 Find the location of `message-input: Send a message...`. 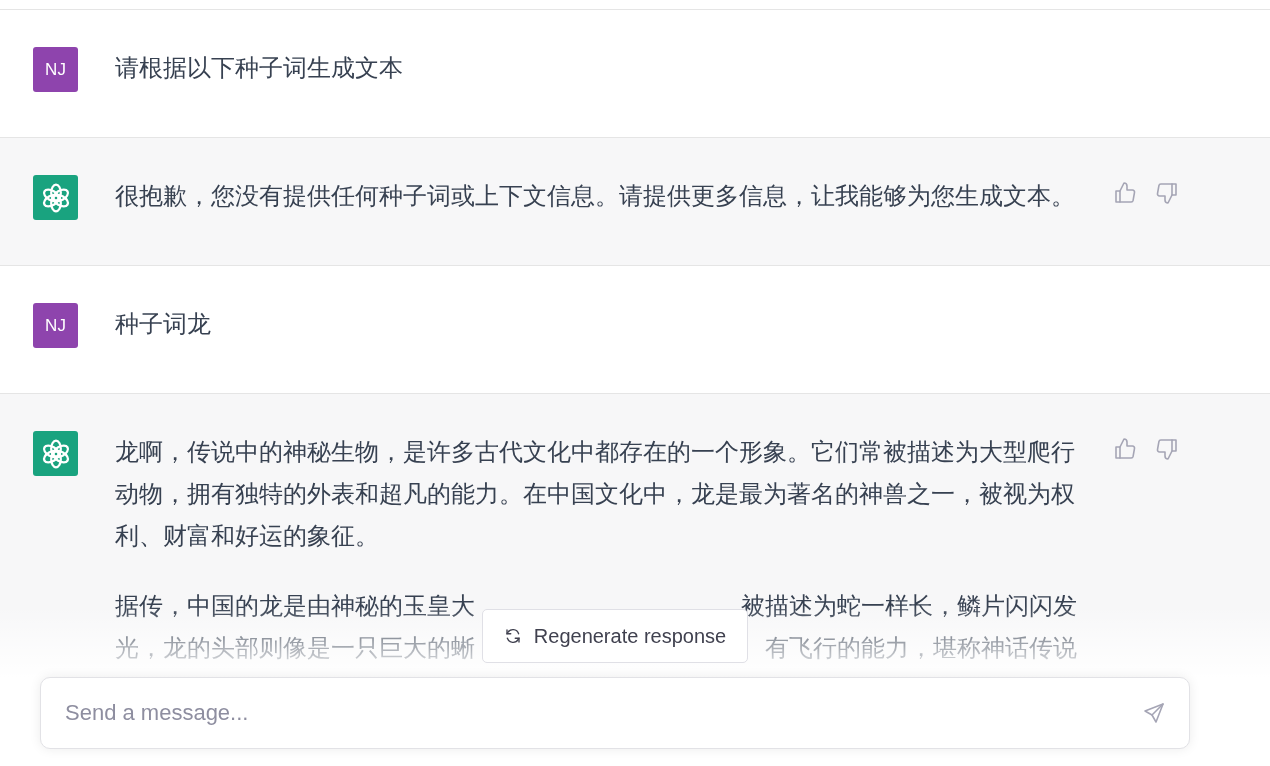

message-input: Send a message... is located at coordinates (615, 713).